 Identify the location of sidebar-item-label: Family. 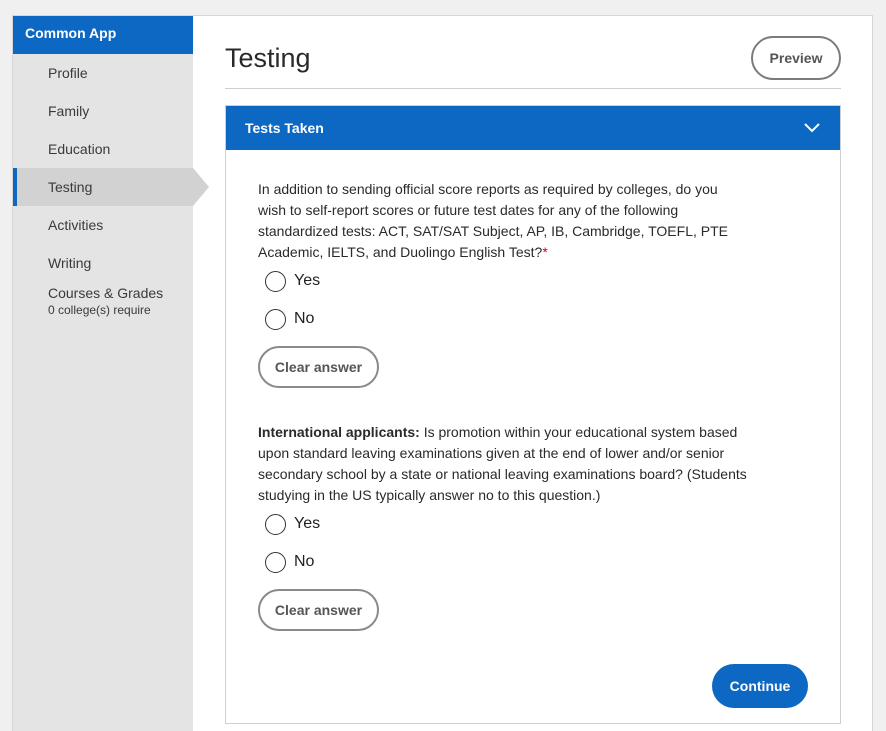
(69, 111).